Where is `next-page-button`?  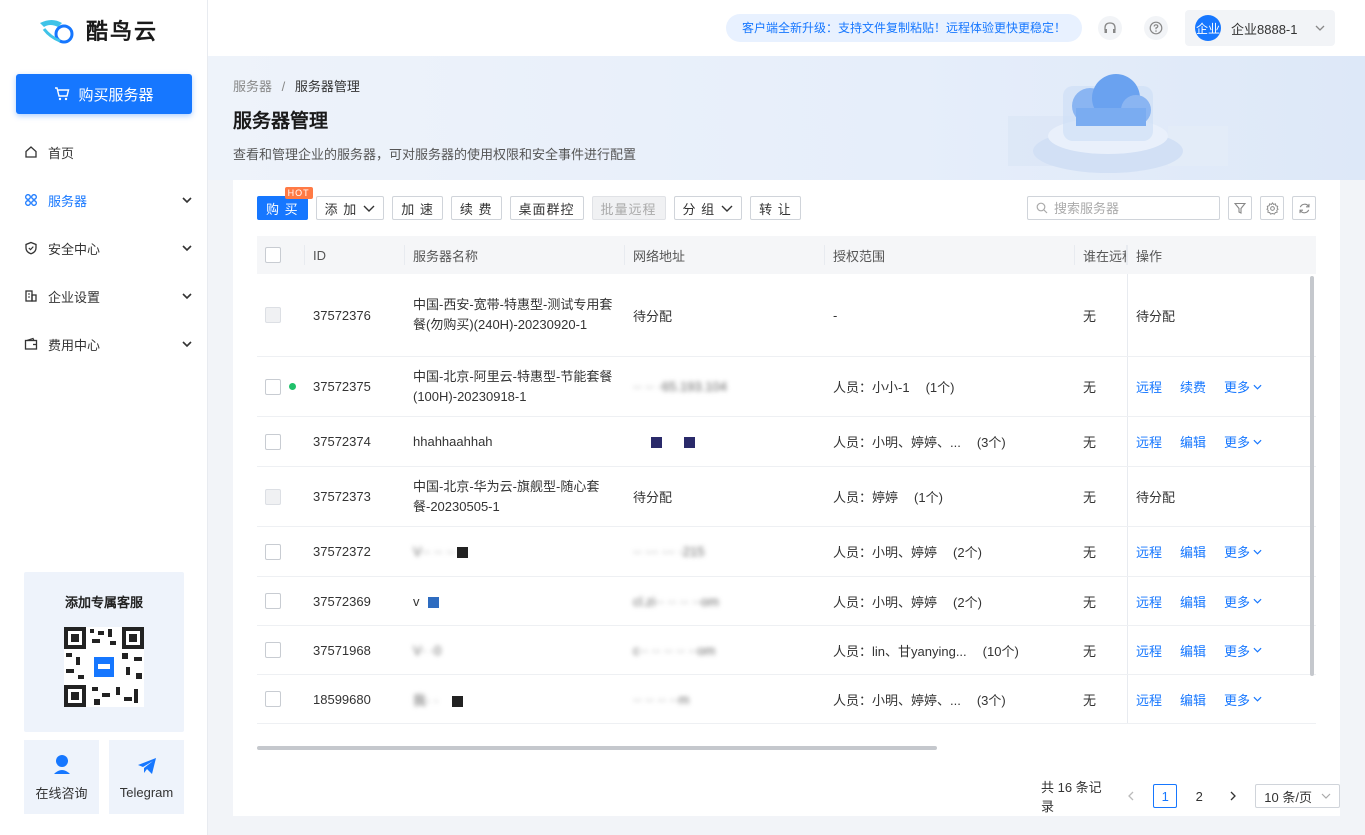 next-page-button is located at coordinates (1233, 796).